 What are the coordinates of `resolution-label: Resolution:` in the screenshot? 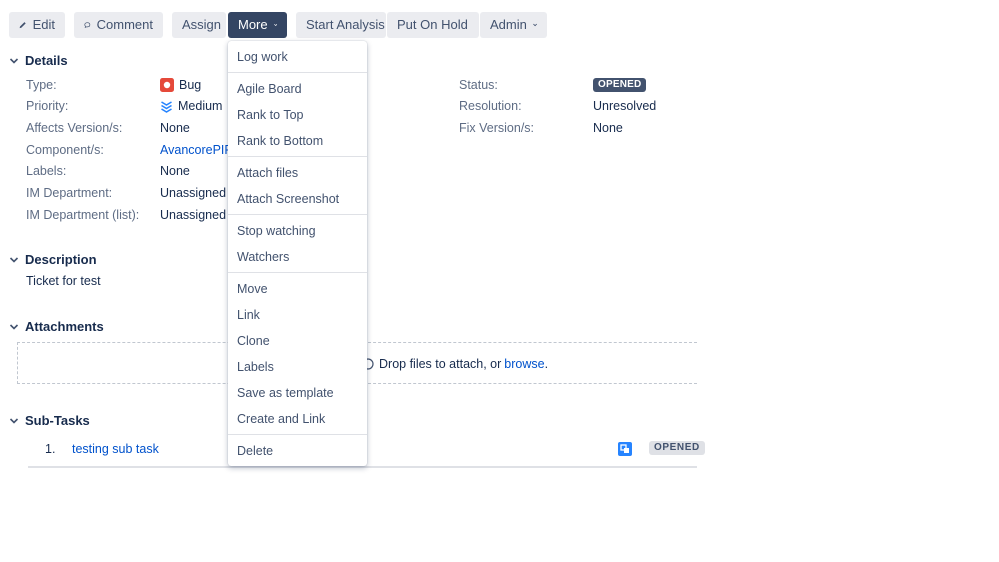 It's located at (490, 106).